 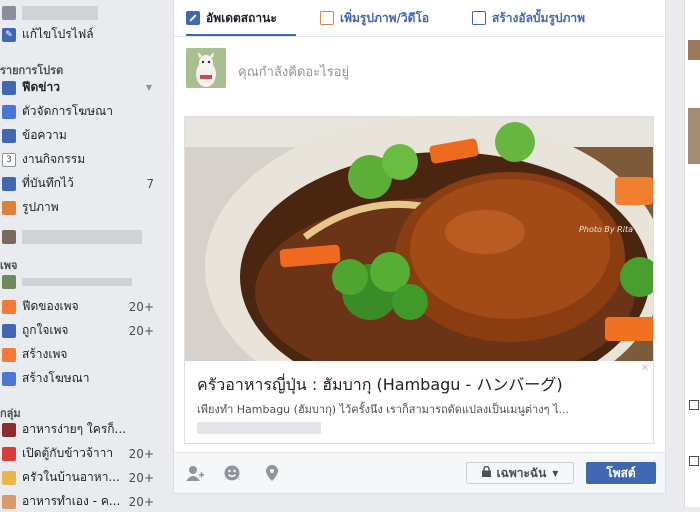 I want to click on privacy-selector: เฉพาะฉัน ▼, so click(x=520, y=473).